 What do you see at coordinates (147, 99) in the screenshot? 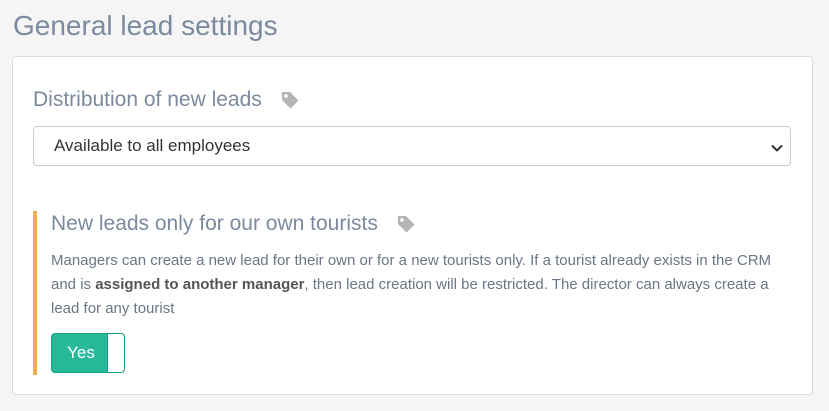
I see `distribution-title-label: Distribution of new leads` at bounding box center [147, 99].